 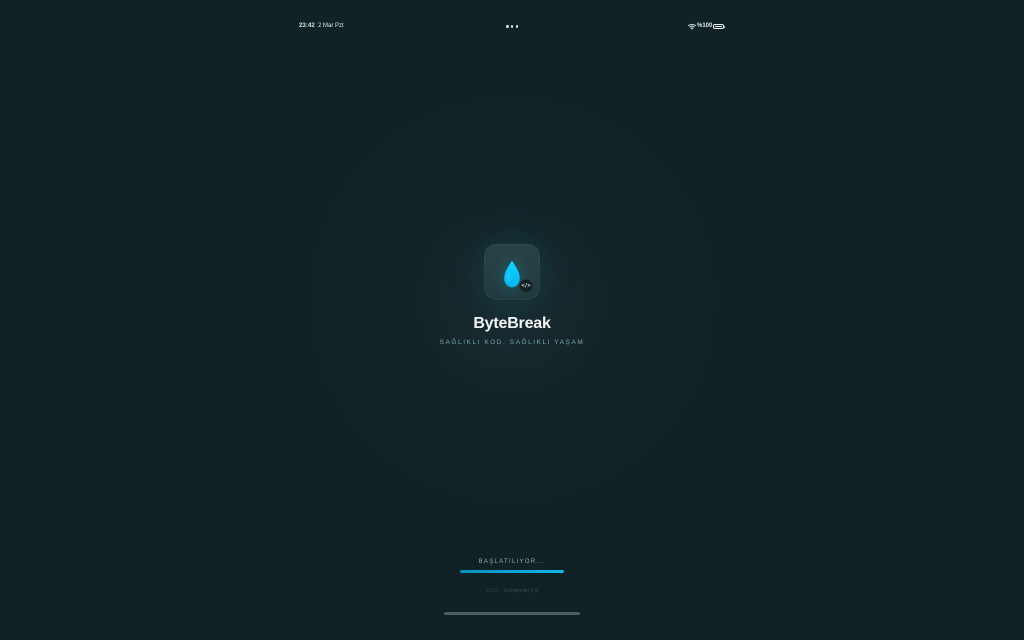 I want to click on battery-icon, so click(x=718, y=26).